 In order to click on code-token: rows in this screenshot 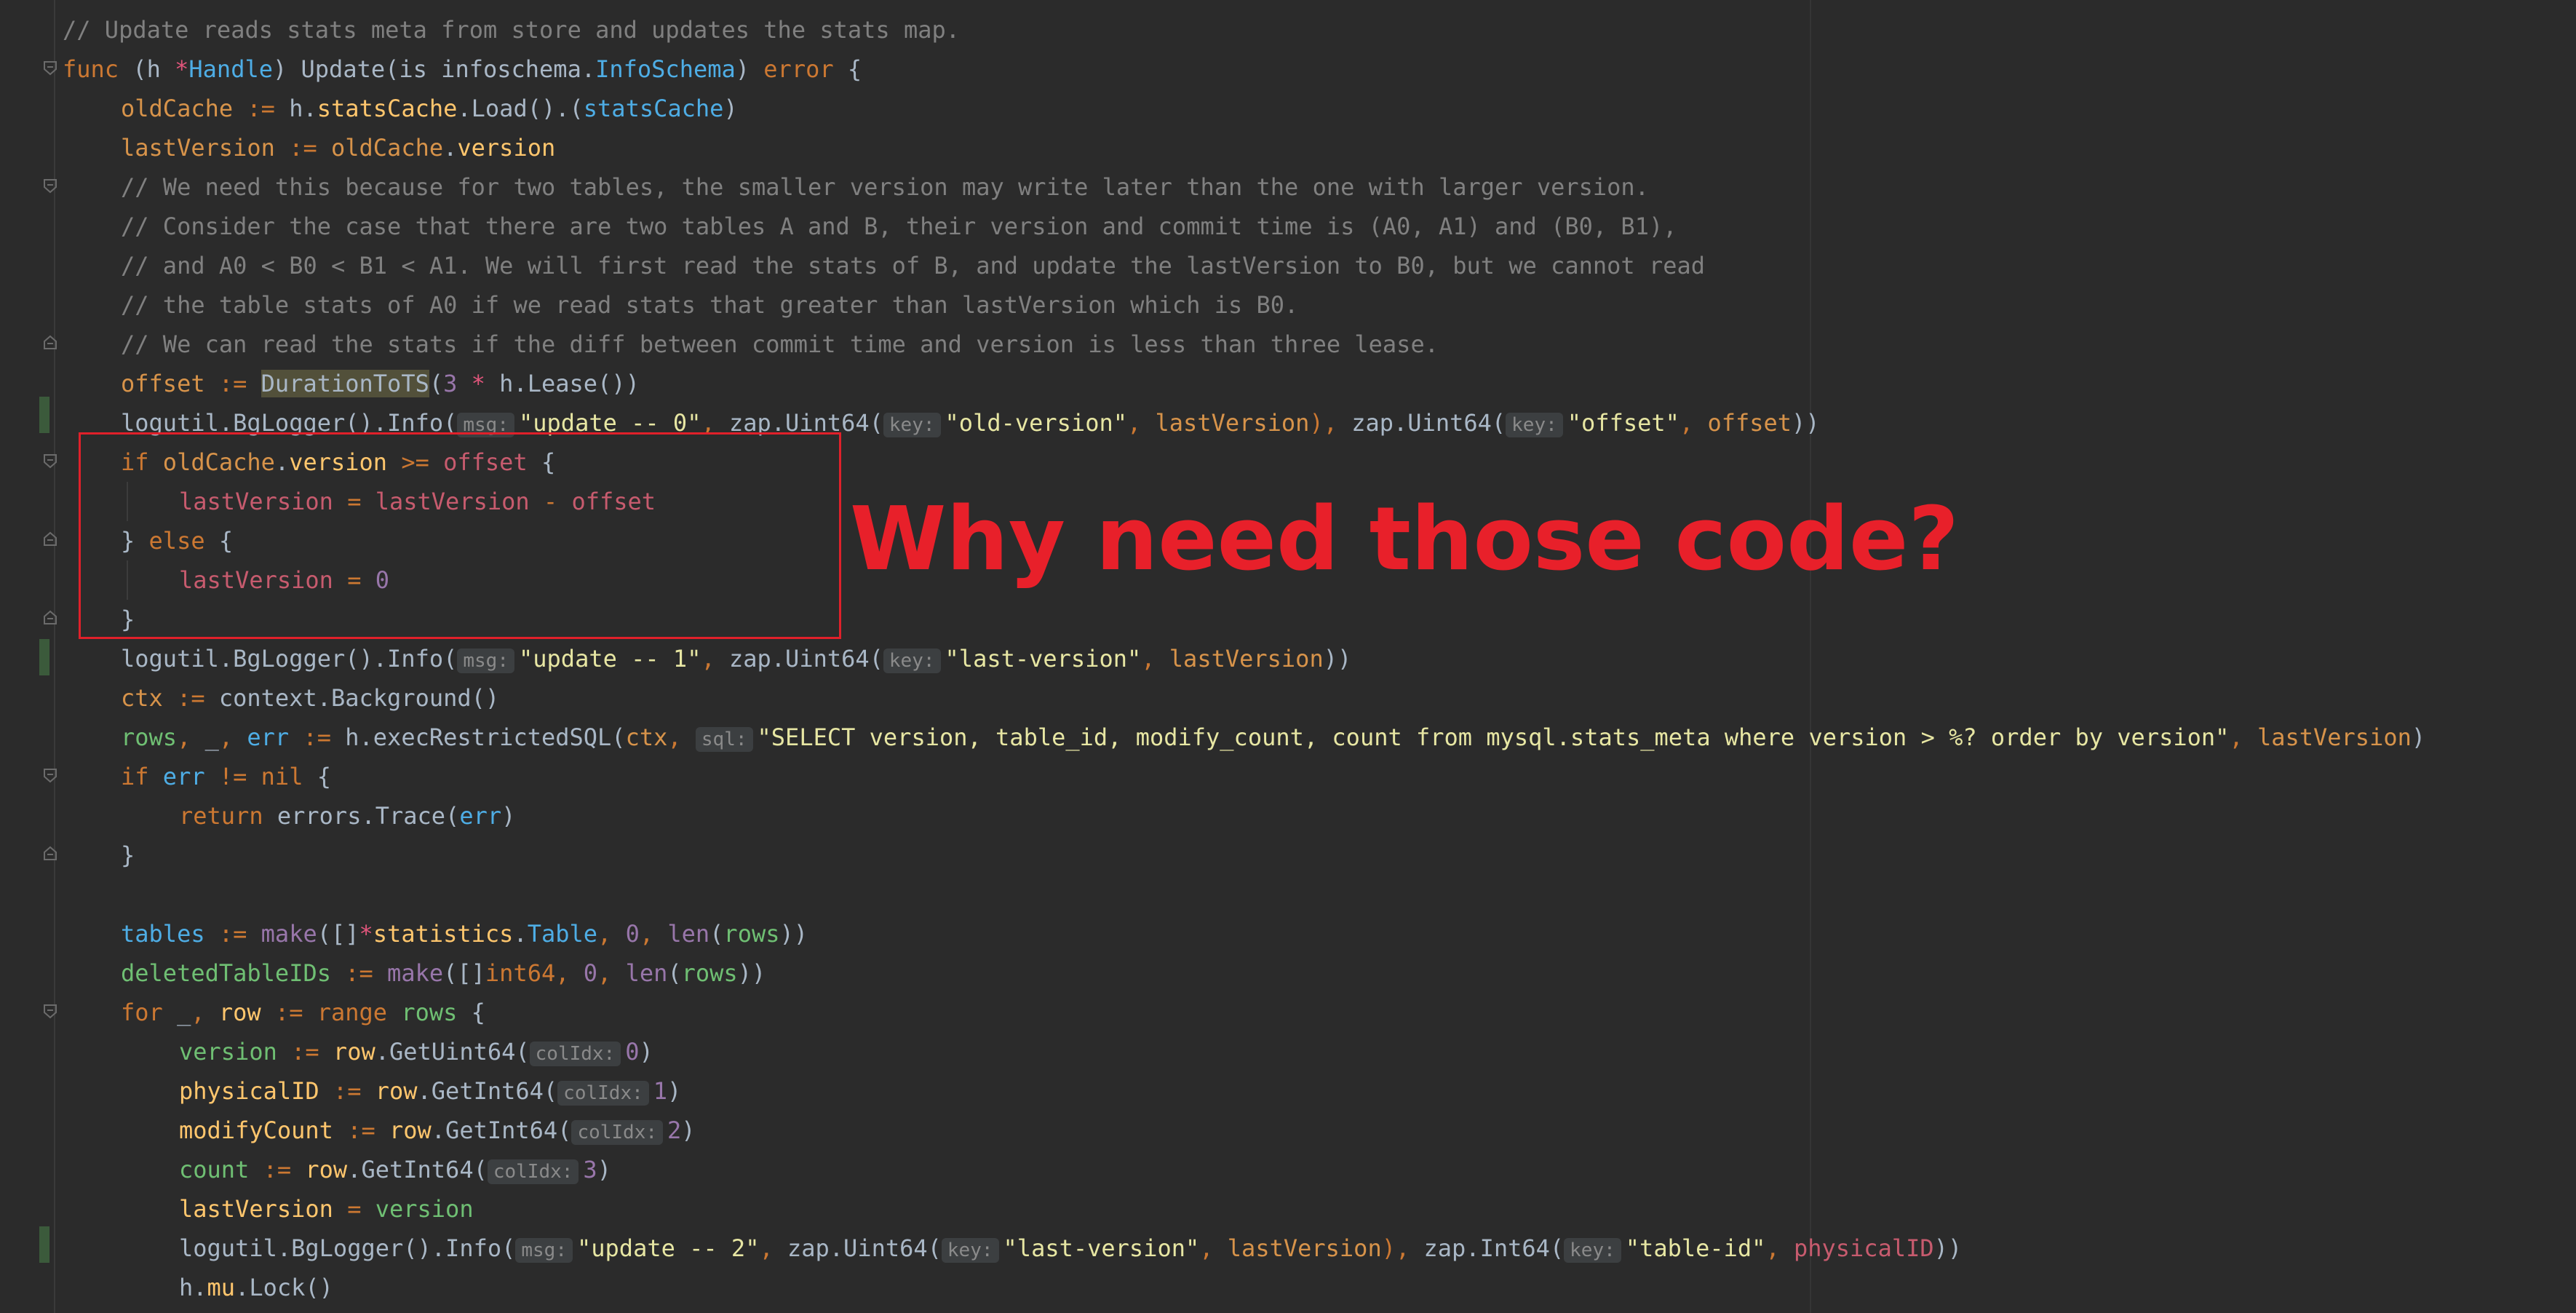, I will do `click(751, 934)`.